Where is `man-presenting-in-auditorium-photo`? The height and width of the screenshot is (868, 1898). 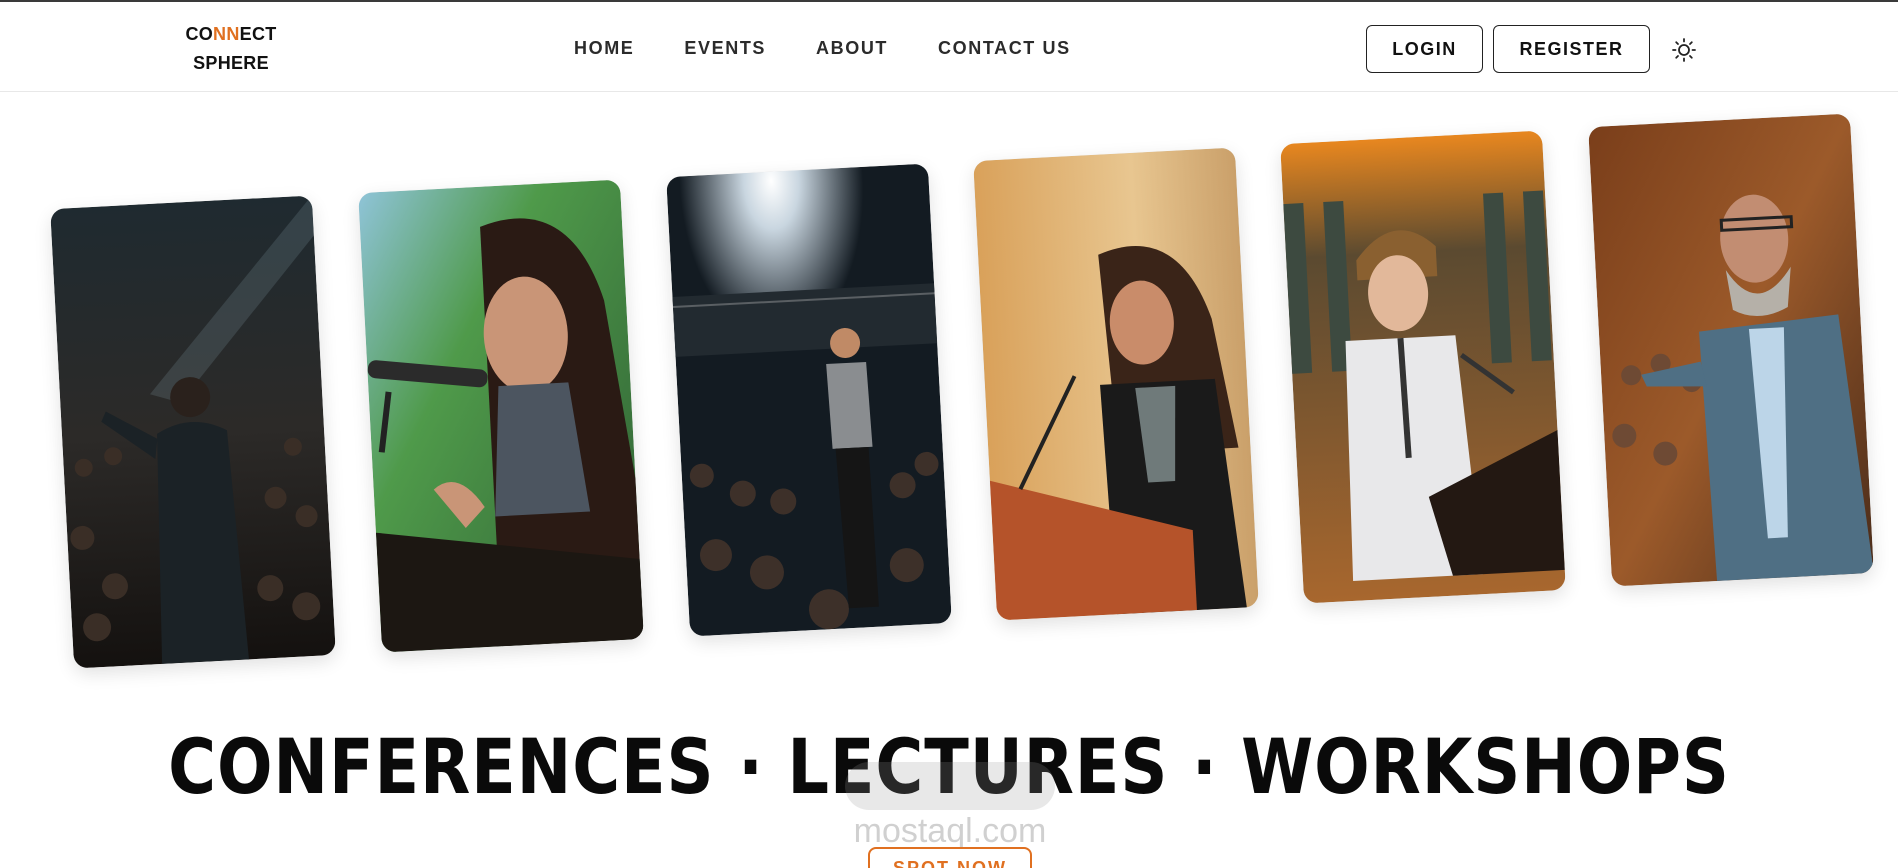 man-presenting-in-auditorium-photo is located at coordinates (1731, 350).